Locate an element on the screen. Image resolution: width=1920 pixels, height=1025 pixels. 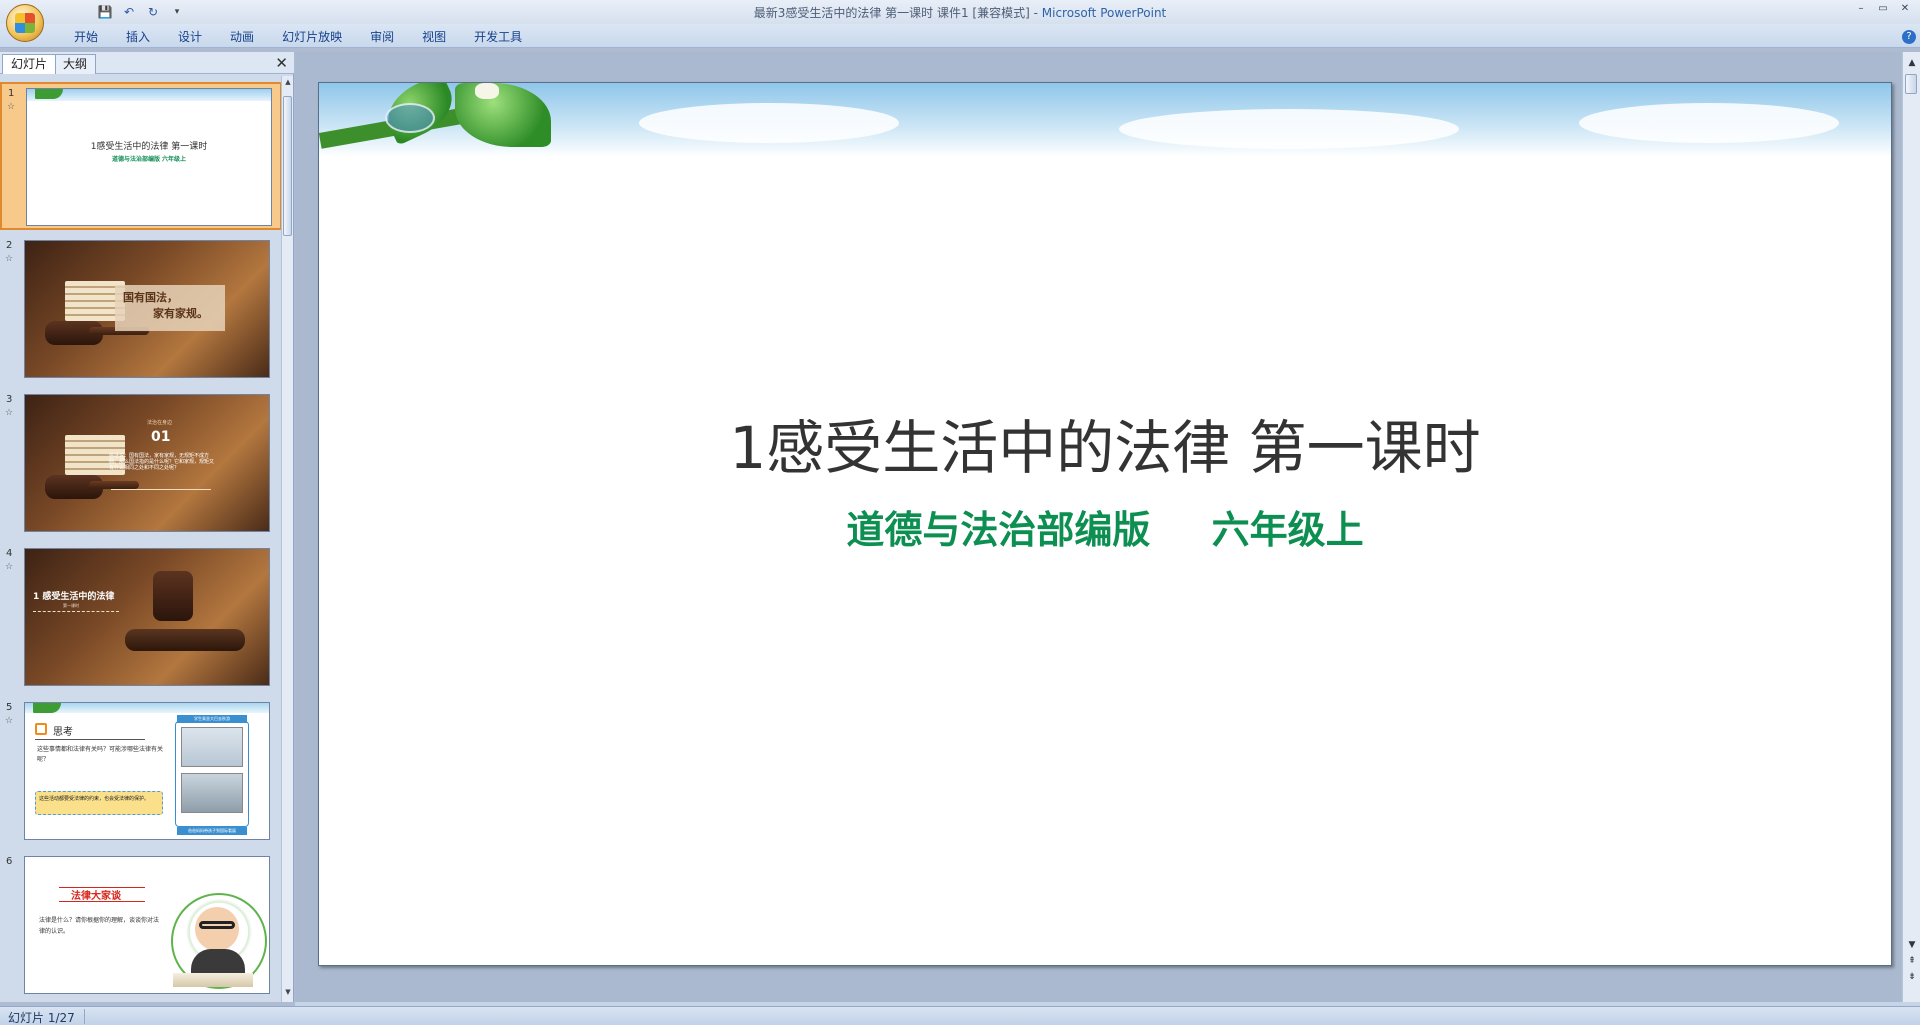
ribbon-tabs: 开始 插入 设计 动画 幻灯片放映 审阅 视图 开发工具 is located at coordinates (298, 37).